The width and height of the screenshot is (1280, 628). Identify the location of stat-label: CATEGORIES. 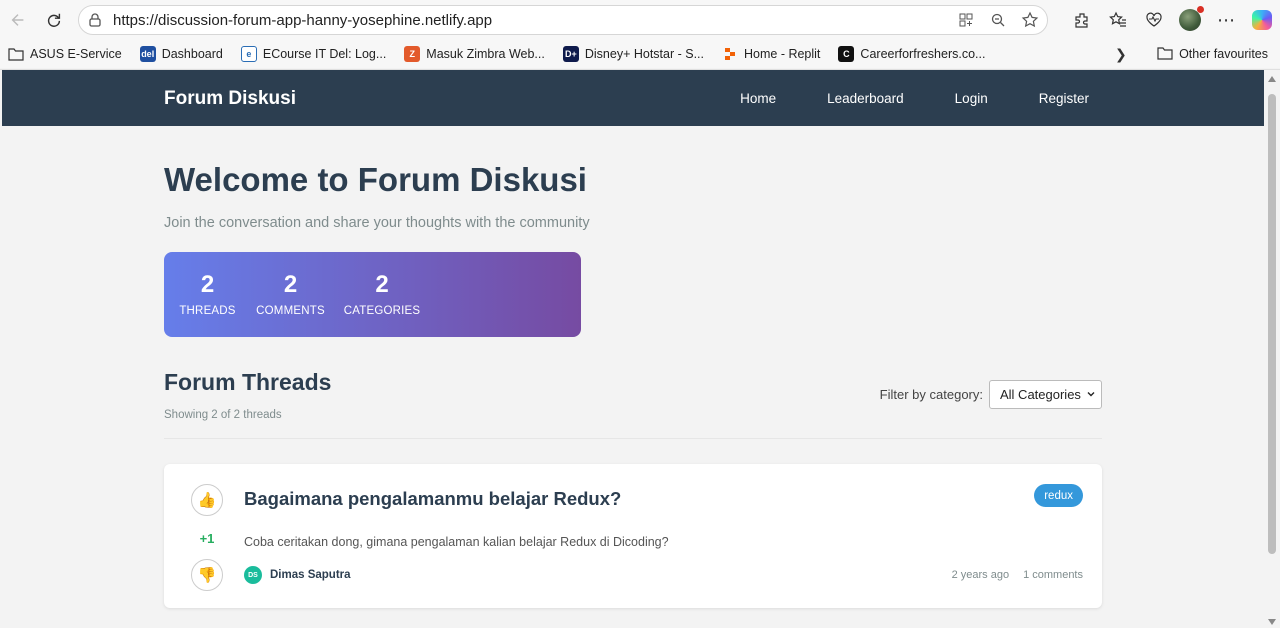
(382, 310).